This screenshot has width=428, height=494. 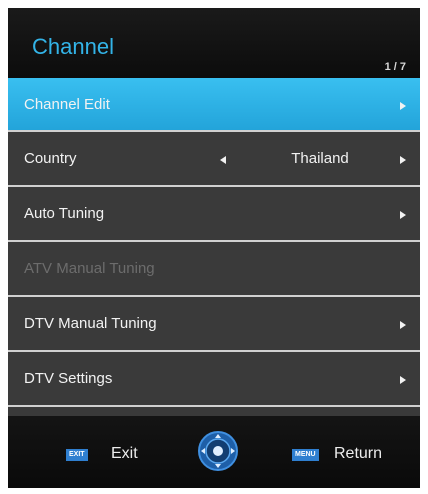 I want to click on menu-footer: EXIT Exit MENU Return, so click(x=214, y=452).